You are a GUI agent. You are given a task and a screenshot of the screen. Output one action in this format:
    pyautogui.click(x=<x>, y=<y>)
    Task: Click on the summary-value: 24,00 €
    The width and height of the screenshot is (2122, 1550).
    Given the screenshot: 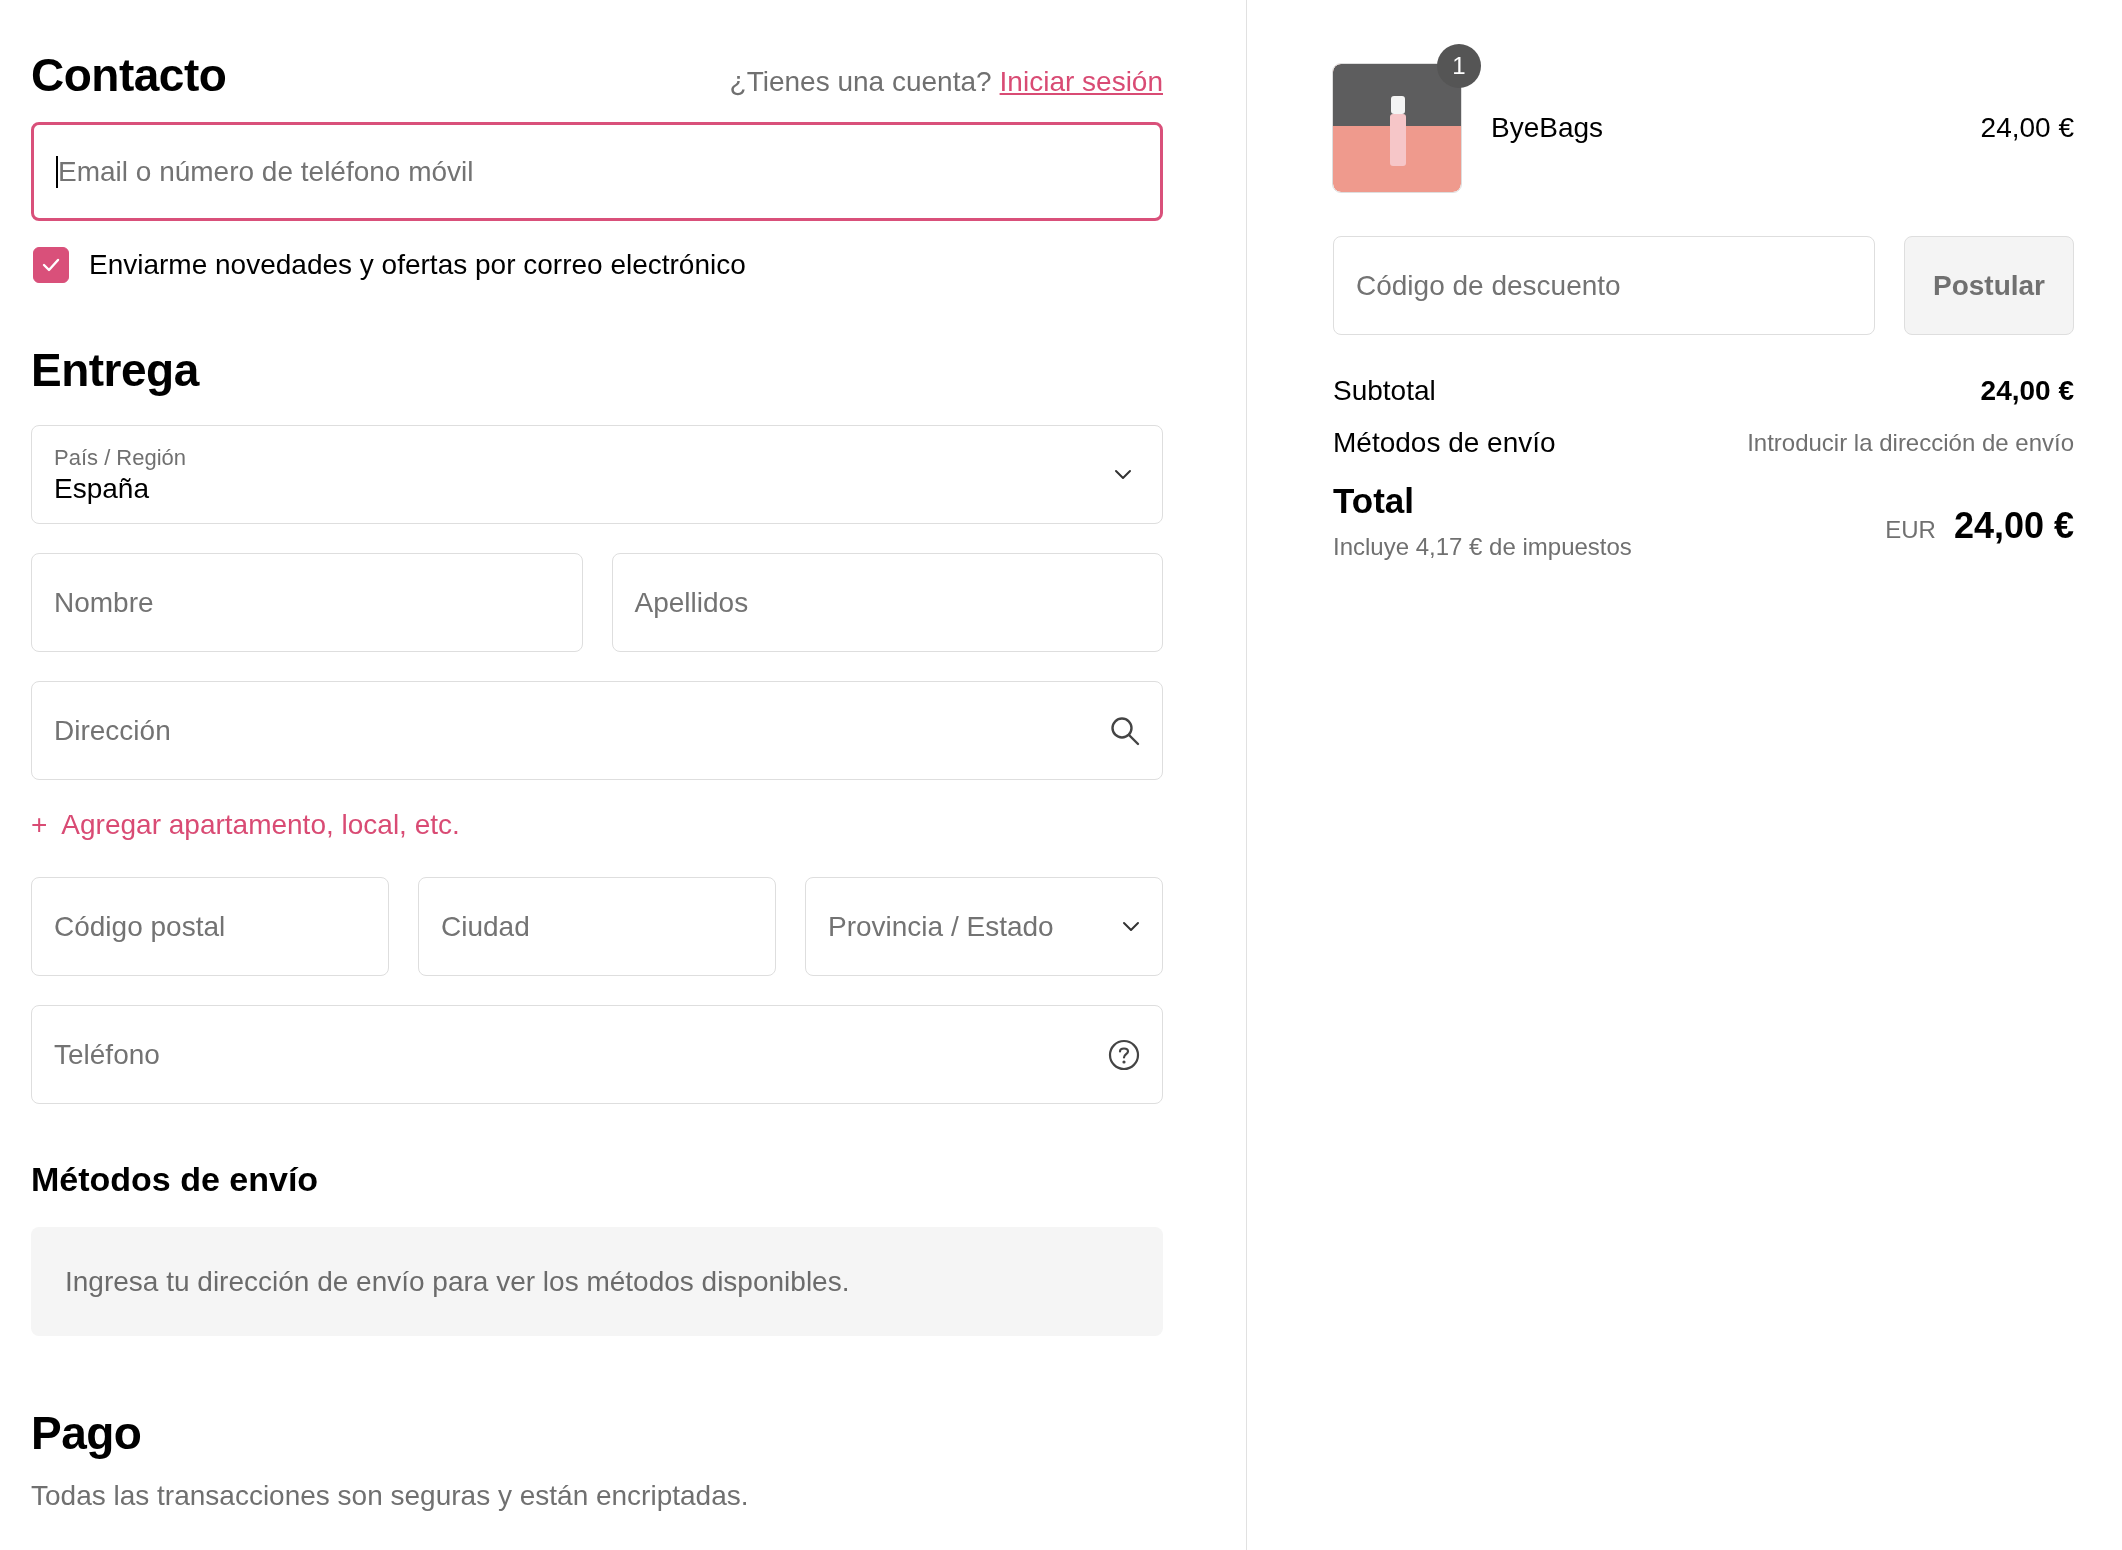 What is the action you would take?
    pyautogui.click(x=2027, y=391)
    